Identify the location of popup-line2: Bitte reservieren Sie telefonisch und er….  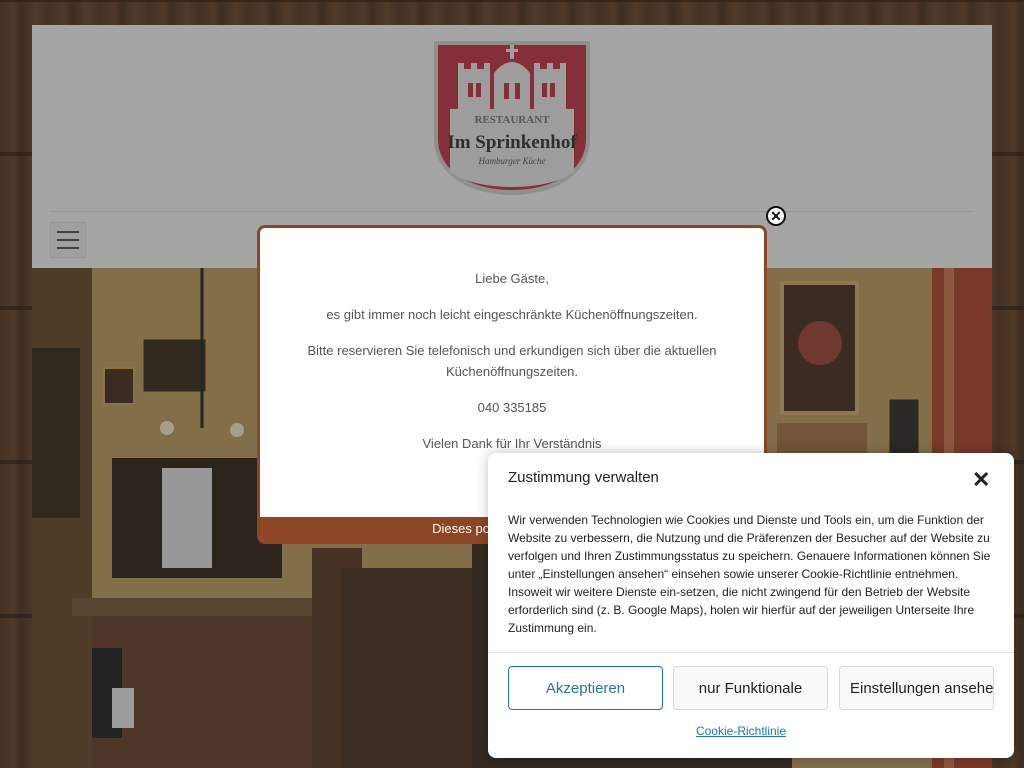
(512, 361).